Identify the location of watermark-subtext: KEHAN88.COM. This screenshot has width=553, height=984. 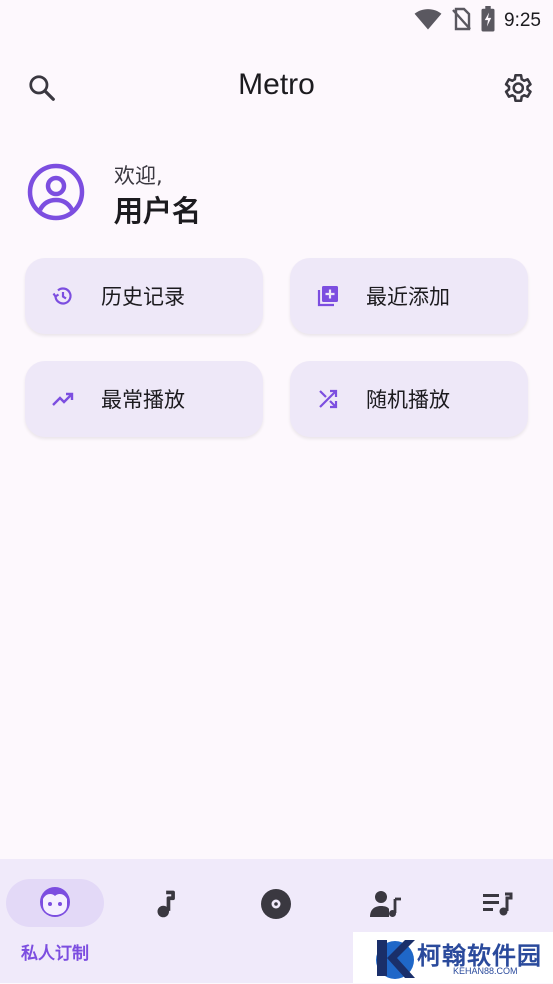
(485, 971).